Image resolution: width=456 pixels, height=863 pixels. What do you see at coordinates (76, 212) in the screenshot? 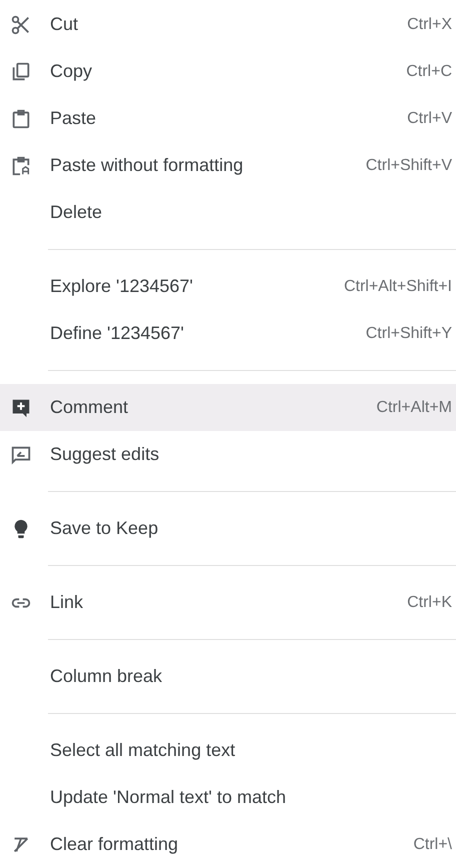
I see `menu-item-label: Delete` at bounding box center [76, 212].